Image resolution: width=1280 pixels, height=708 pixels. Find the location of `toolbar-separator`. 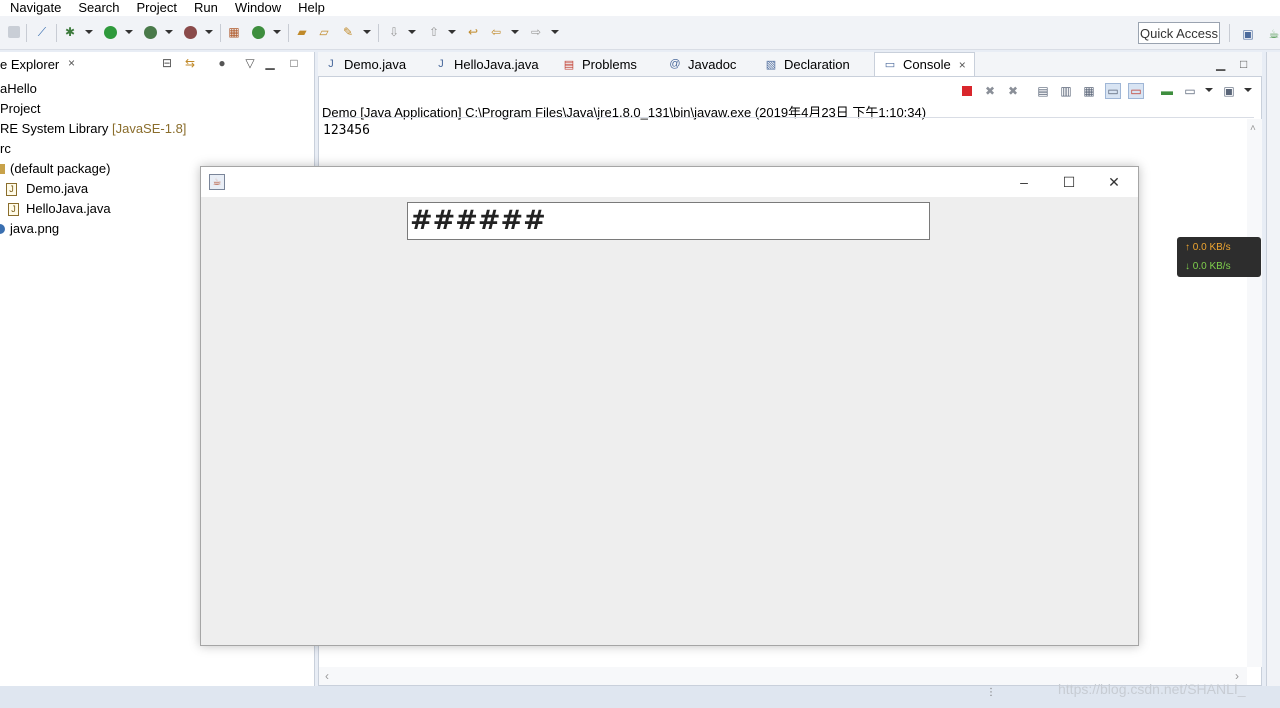

toolbar-separator is located at coordinates (288, 33).